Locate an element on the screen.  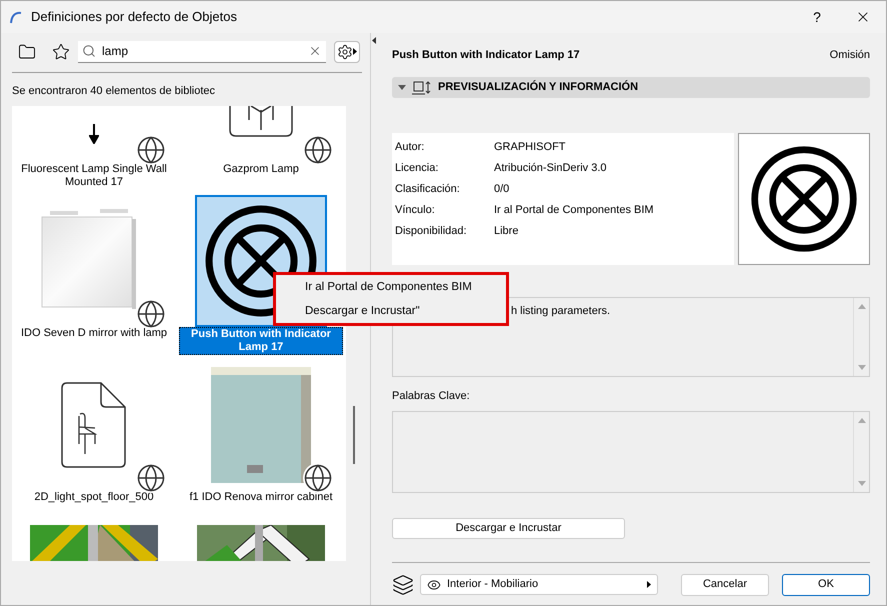
info-label: Licencia: is located at coordinates (417, 168).